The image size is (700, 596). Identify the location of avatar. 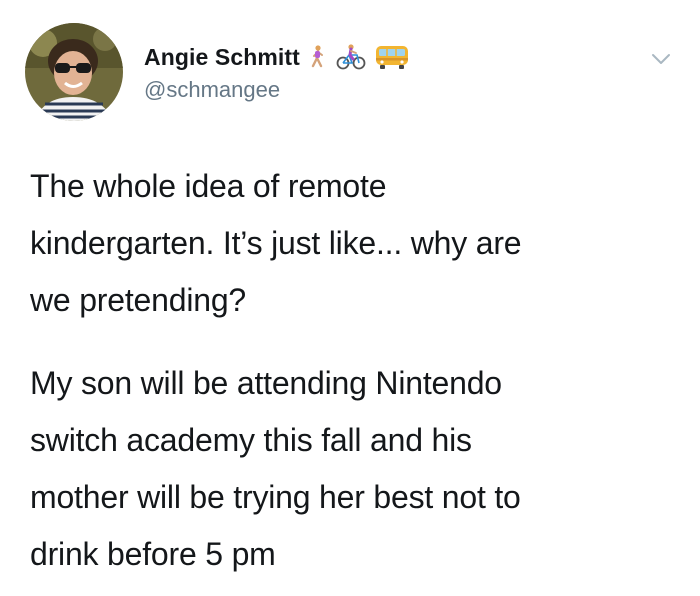
(74, 72).